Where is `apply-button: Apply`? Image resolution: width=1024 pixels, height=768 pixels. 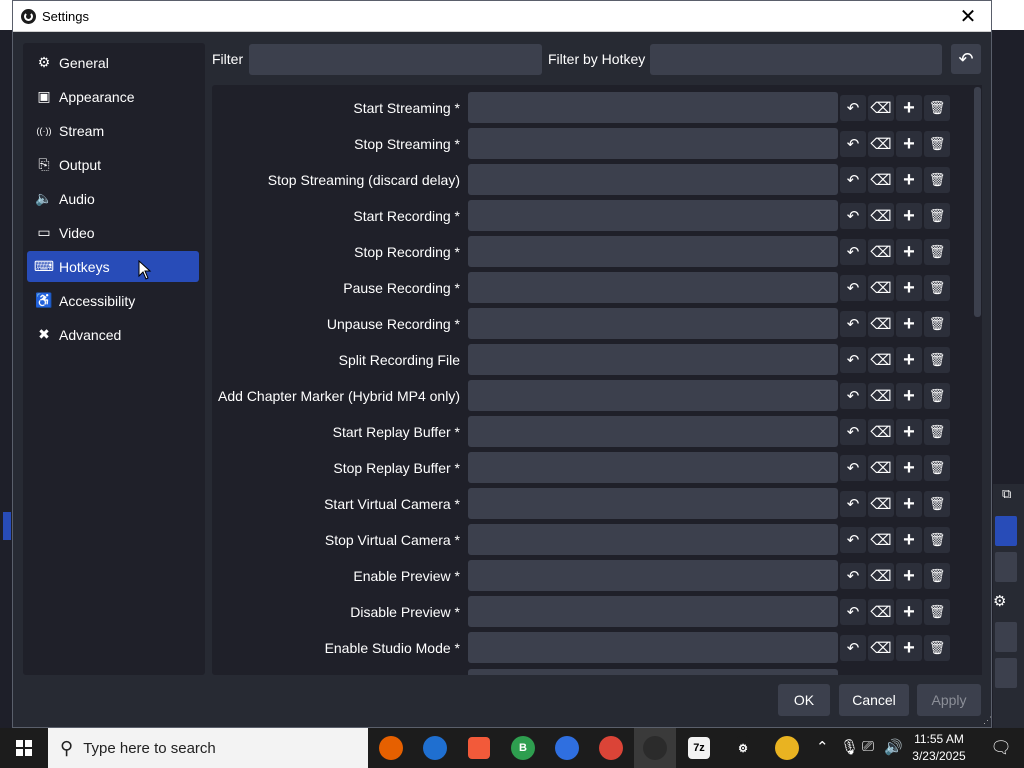
apply-button: Apply is located at coordinates (949, 700).